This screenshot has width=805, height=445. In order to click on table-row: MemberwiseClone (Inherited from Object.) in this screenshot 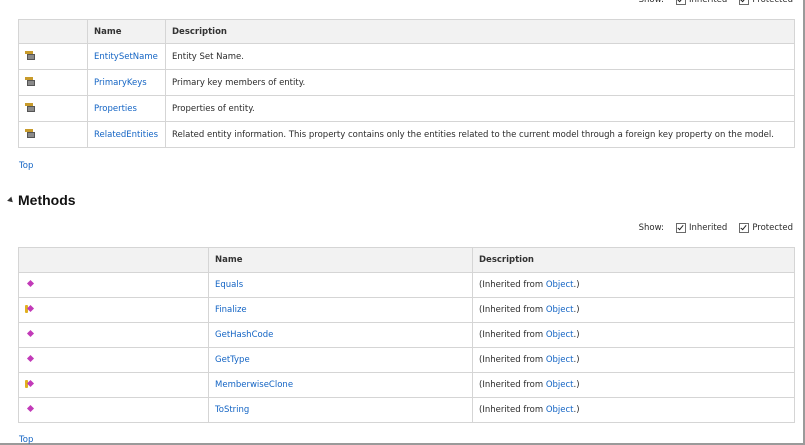, I will do `click(406, 385)`.